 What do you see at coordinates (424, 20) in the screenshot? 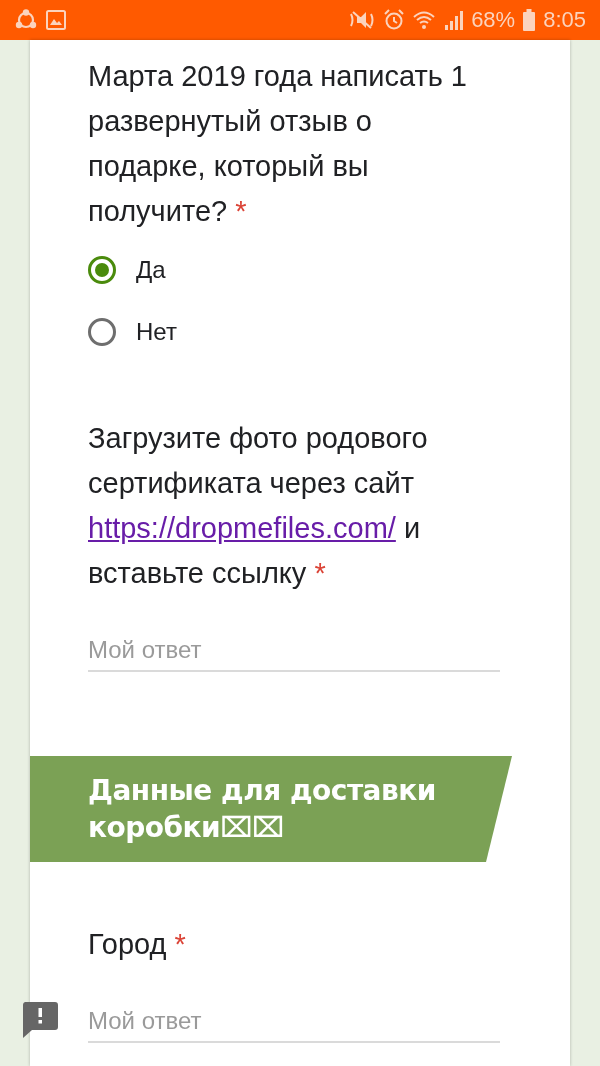
I see `wifi-icon` at bounding box center [424, 20].